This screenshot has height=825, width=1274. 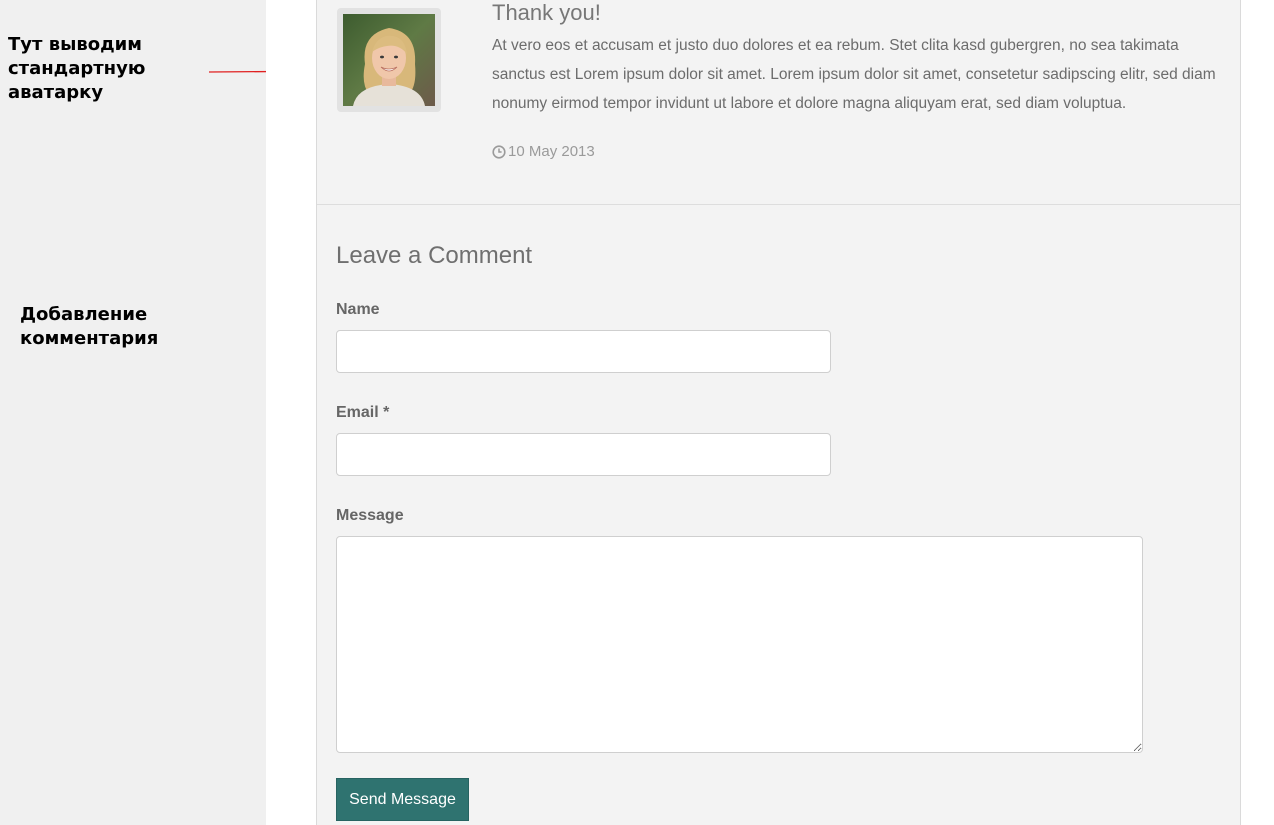 What do you see at coordinates (77, 68) in the screenshot?
I see `avatar-annotation: Тут выводим стандартную аватарку` at bounding box center [77, 68].